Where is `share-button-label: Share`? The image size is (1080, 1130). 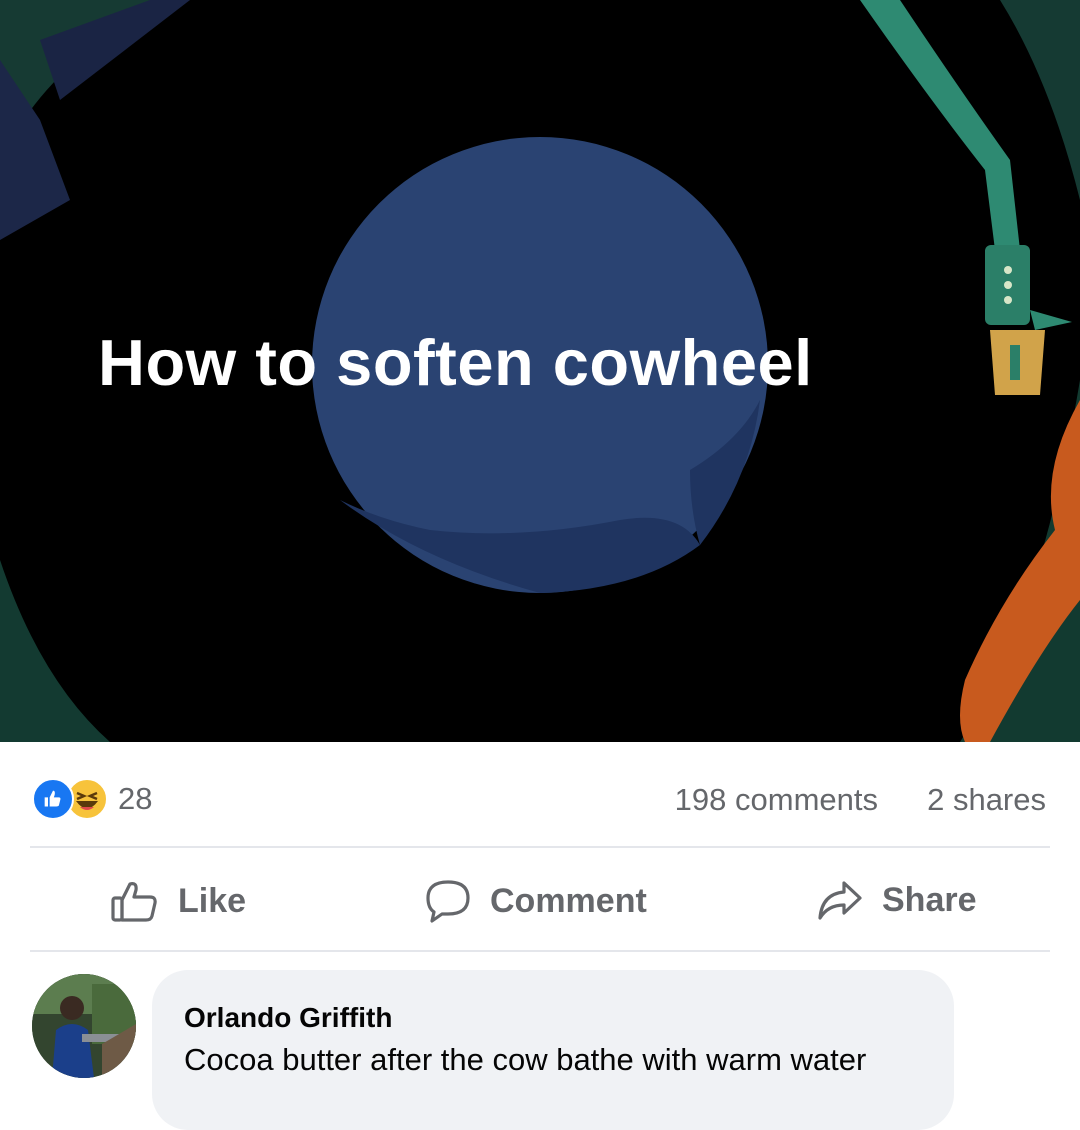
share-button-label: Share is located at coordinates (929, 899).